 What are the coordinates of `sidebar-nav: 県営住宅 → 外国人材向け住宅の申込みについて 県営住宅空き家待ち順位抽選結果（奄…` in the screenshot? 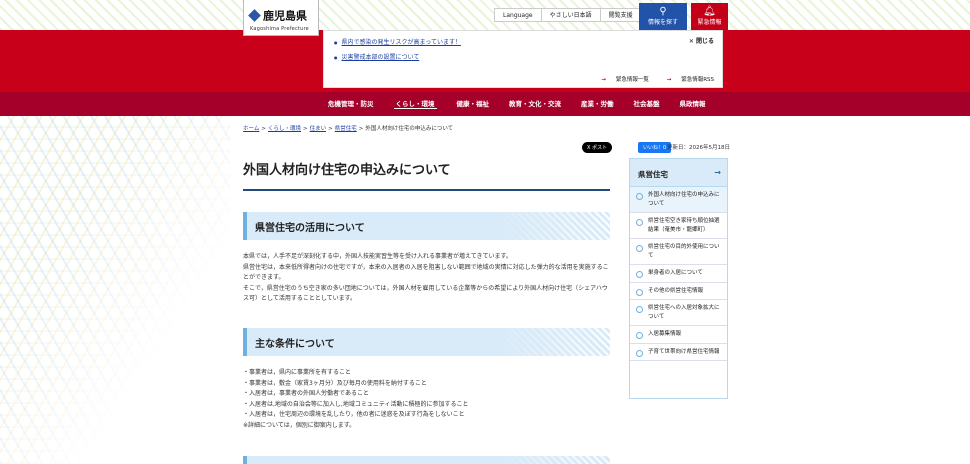 It's located at (678, 278).